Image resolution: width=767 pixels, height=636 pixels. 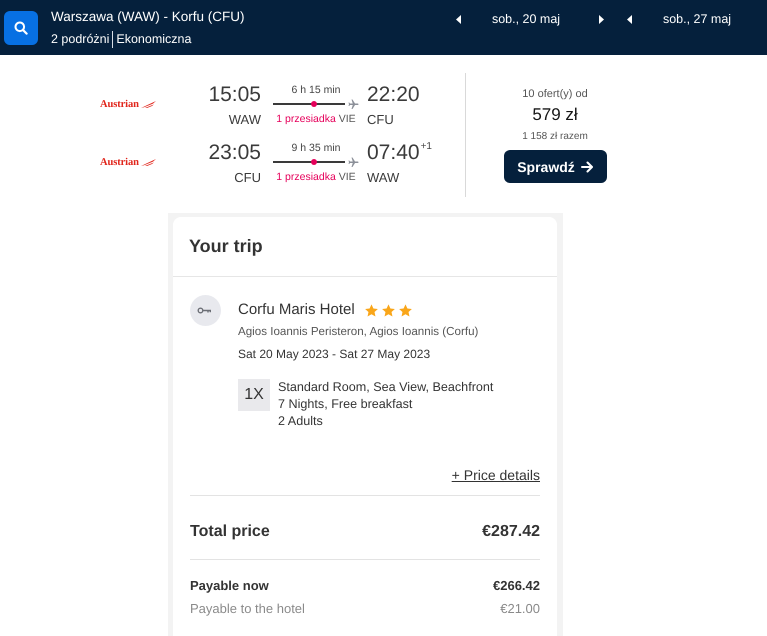 What do you see at coordinates (555, 115) in the screenshot?
I see `price-amount: 579 zł` at bounding box center [555, 115].